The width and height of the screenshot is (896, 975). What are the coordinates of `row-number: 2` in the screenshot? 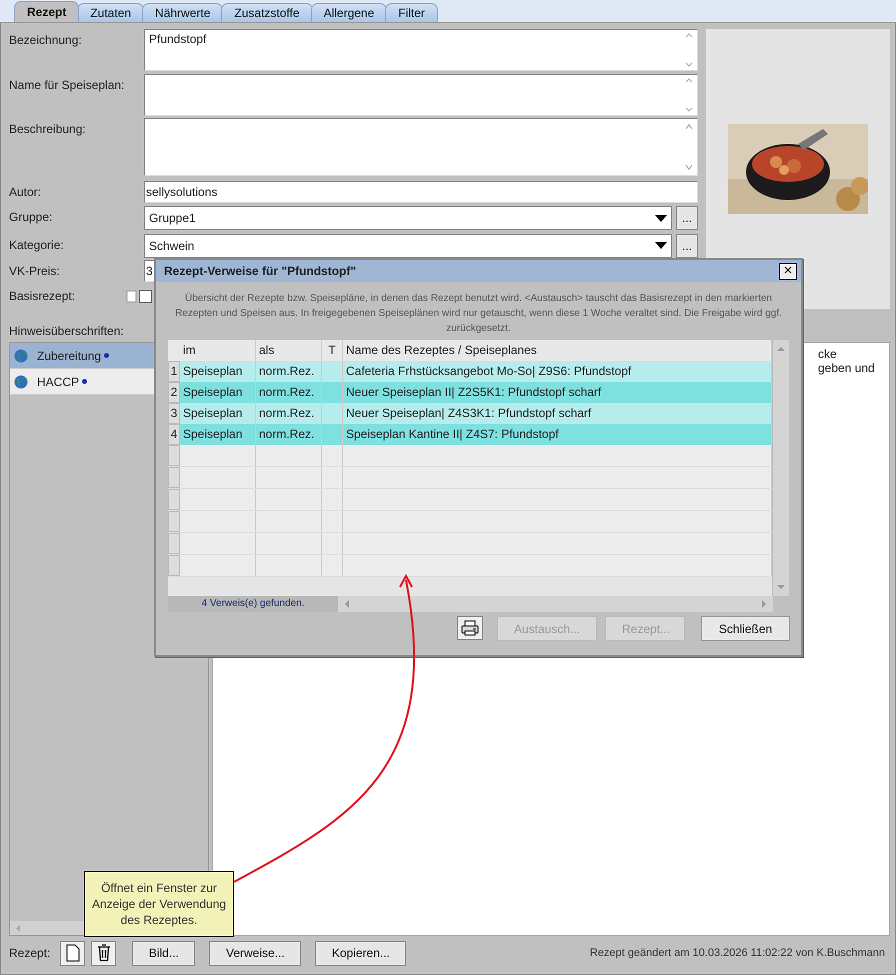 It's located at (174, 392).